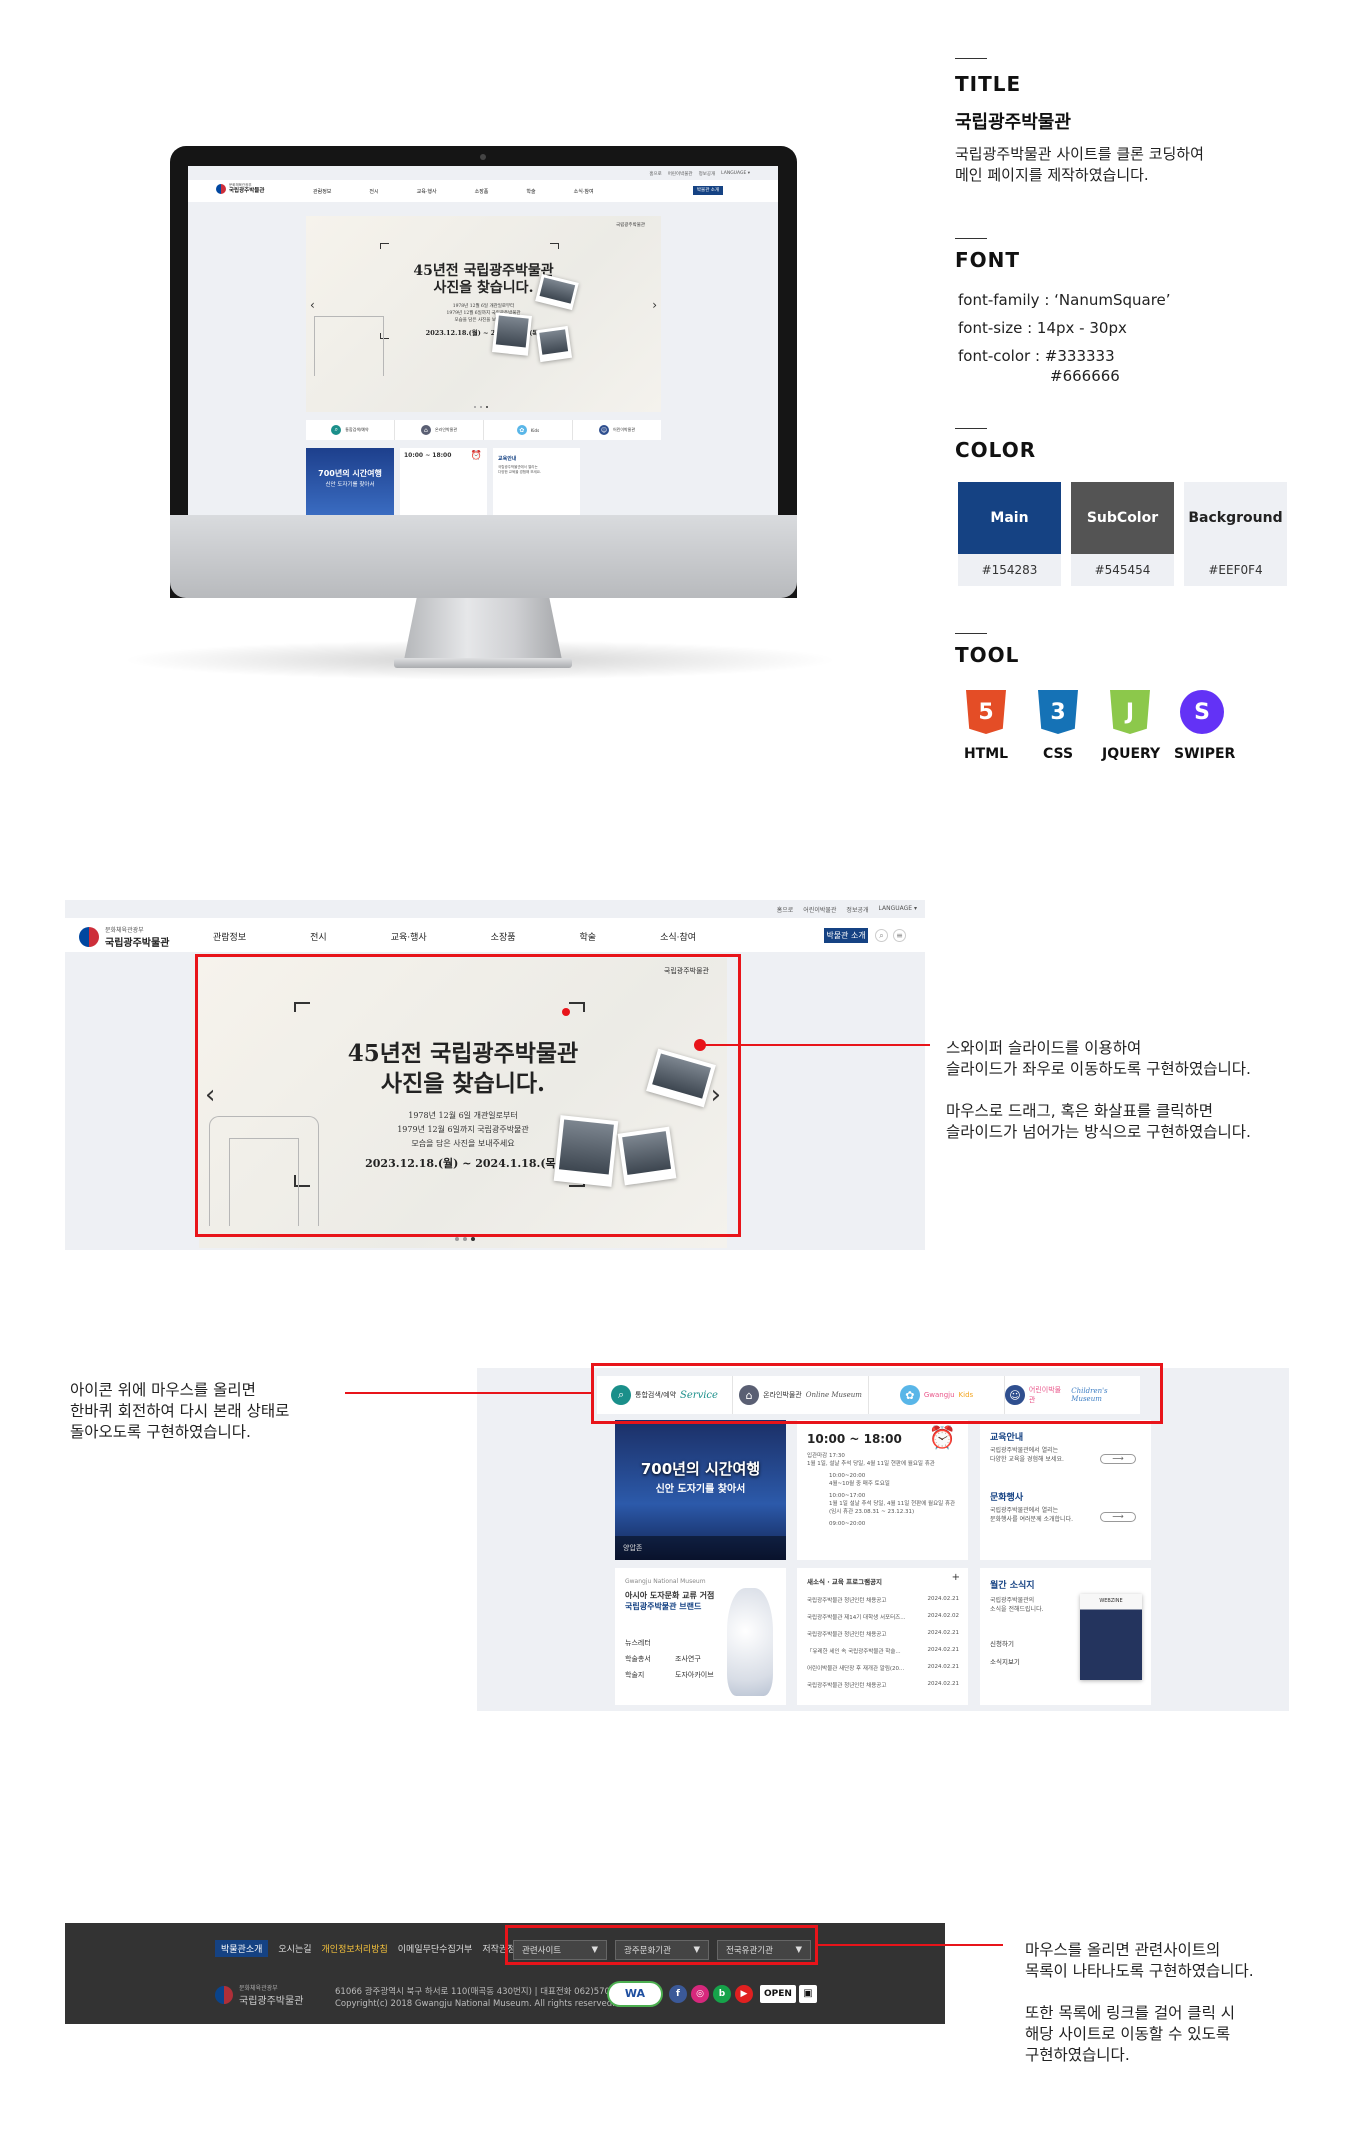 The image size is (1367, 2150). I want to click on wa-certification-badge: WA, so click(635, 1994).